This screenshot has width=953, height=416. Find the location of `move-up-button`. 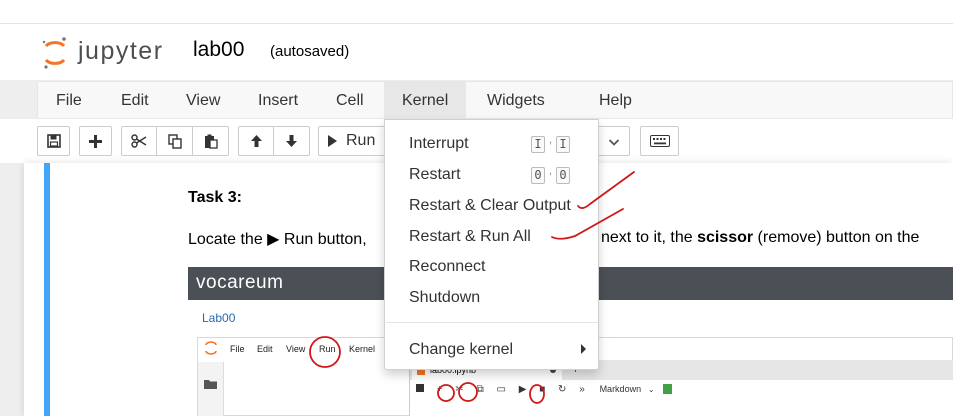

move-up-button is located at coordinates (256, 141).